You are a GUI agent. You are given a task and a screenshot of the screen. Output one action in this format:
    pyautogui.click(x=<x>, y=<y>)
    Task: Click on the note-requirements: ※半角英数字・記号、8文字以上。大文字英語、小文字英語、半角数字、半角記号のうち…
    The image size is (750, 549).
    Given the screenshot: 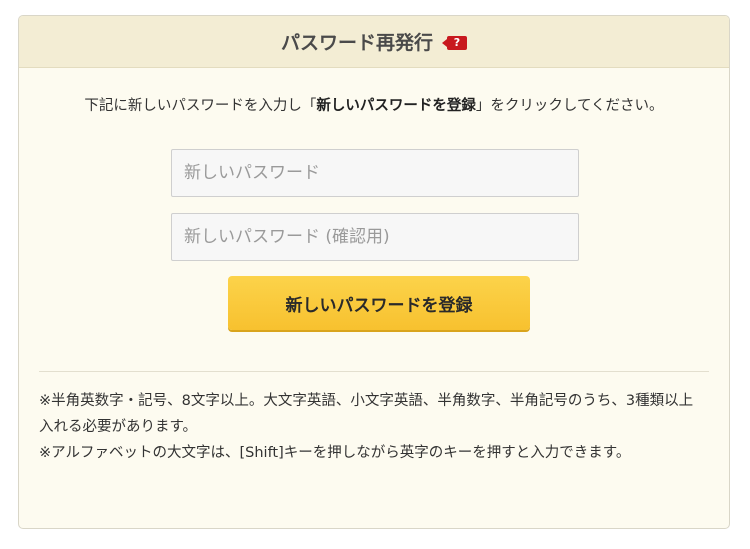 What is the action you would take?
    pyautogui.click(x=366, y=414)
    